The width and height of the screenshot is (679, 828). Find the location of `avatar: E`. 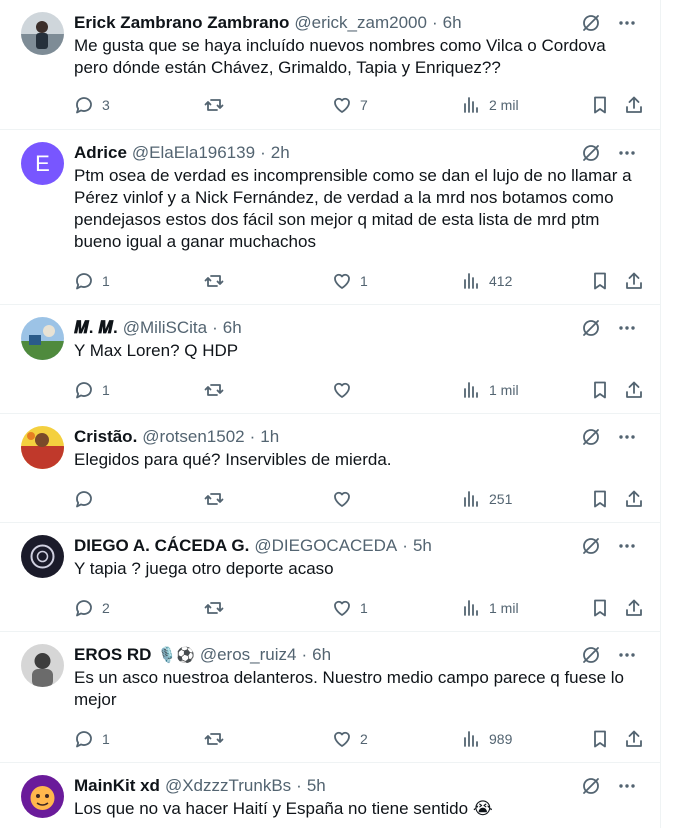

avatar: E is located at coordinates (42, 163).